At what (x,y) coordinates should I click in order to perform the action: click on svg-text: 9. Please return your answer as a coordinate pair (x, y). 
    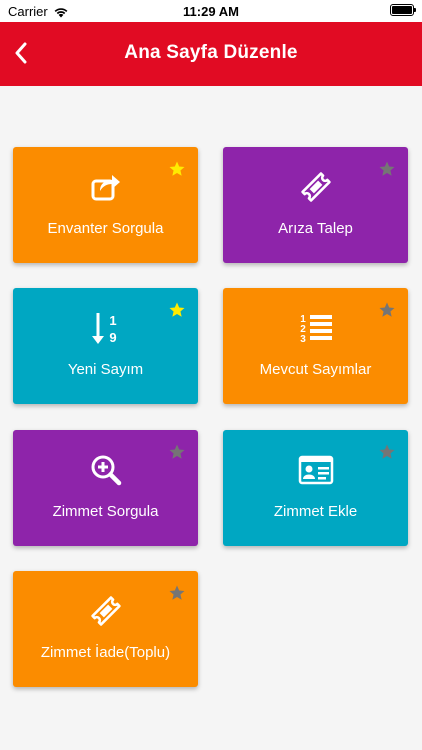
    Looking at the image, I should click on (112, 337).